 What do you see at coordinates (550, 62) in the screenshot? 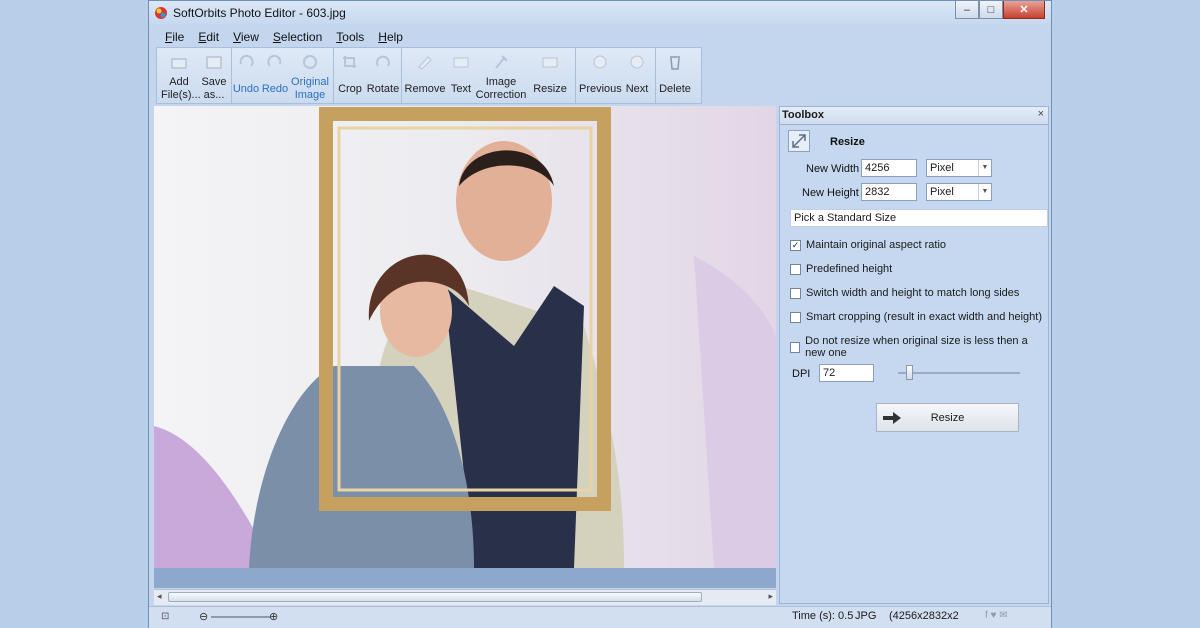
I see `resize-icon` at bounding box center [550, 62].